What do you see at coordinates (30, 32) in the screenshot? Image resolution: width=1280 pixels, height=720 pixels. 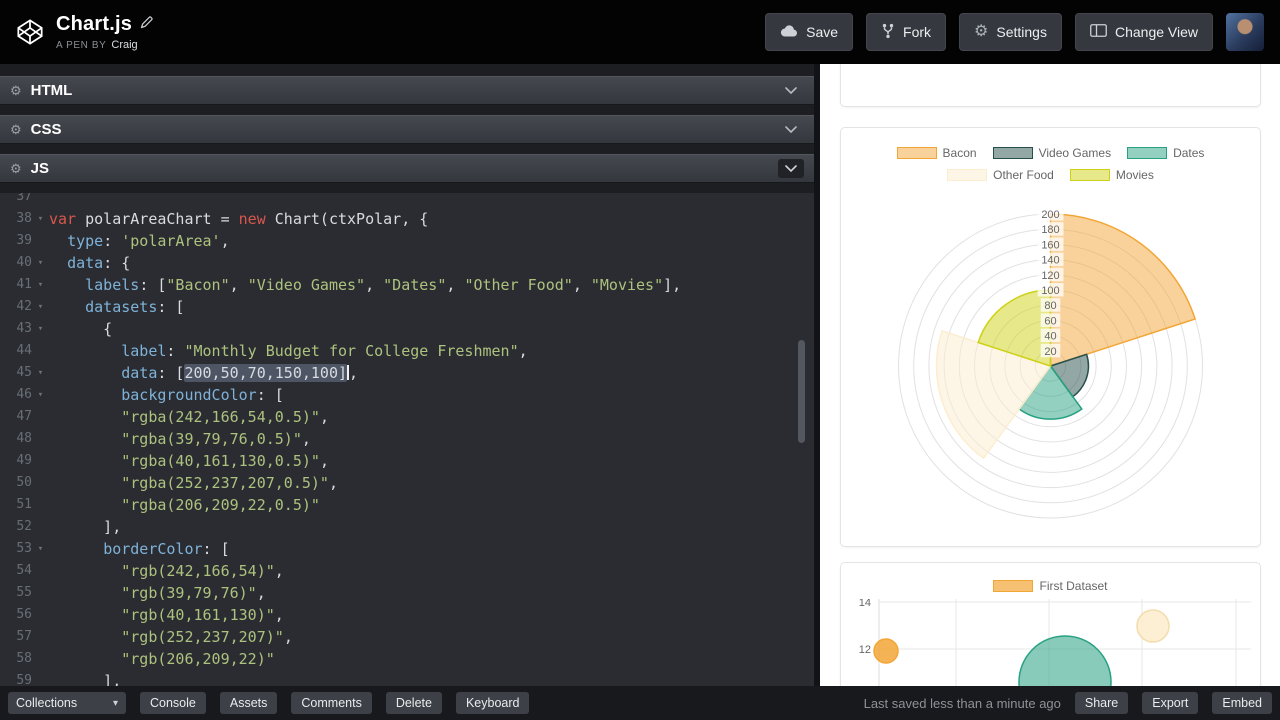 I see `codepen-logo-icon` at bounding box center [30, 32].